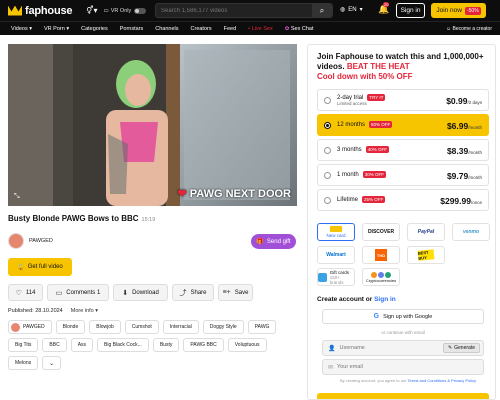 The width and height of the screenshot is (500, 400). I want to click on username-field: 👤 ✎Generate, so click(403, 348).